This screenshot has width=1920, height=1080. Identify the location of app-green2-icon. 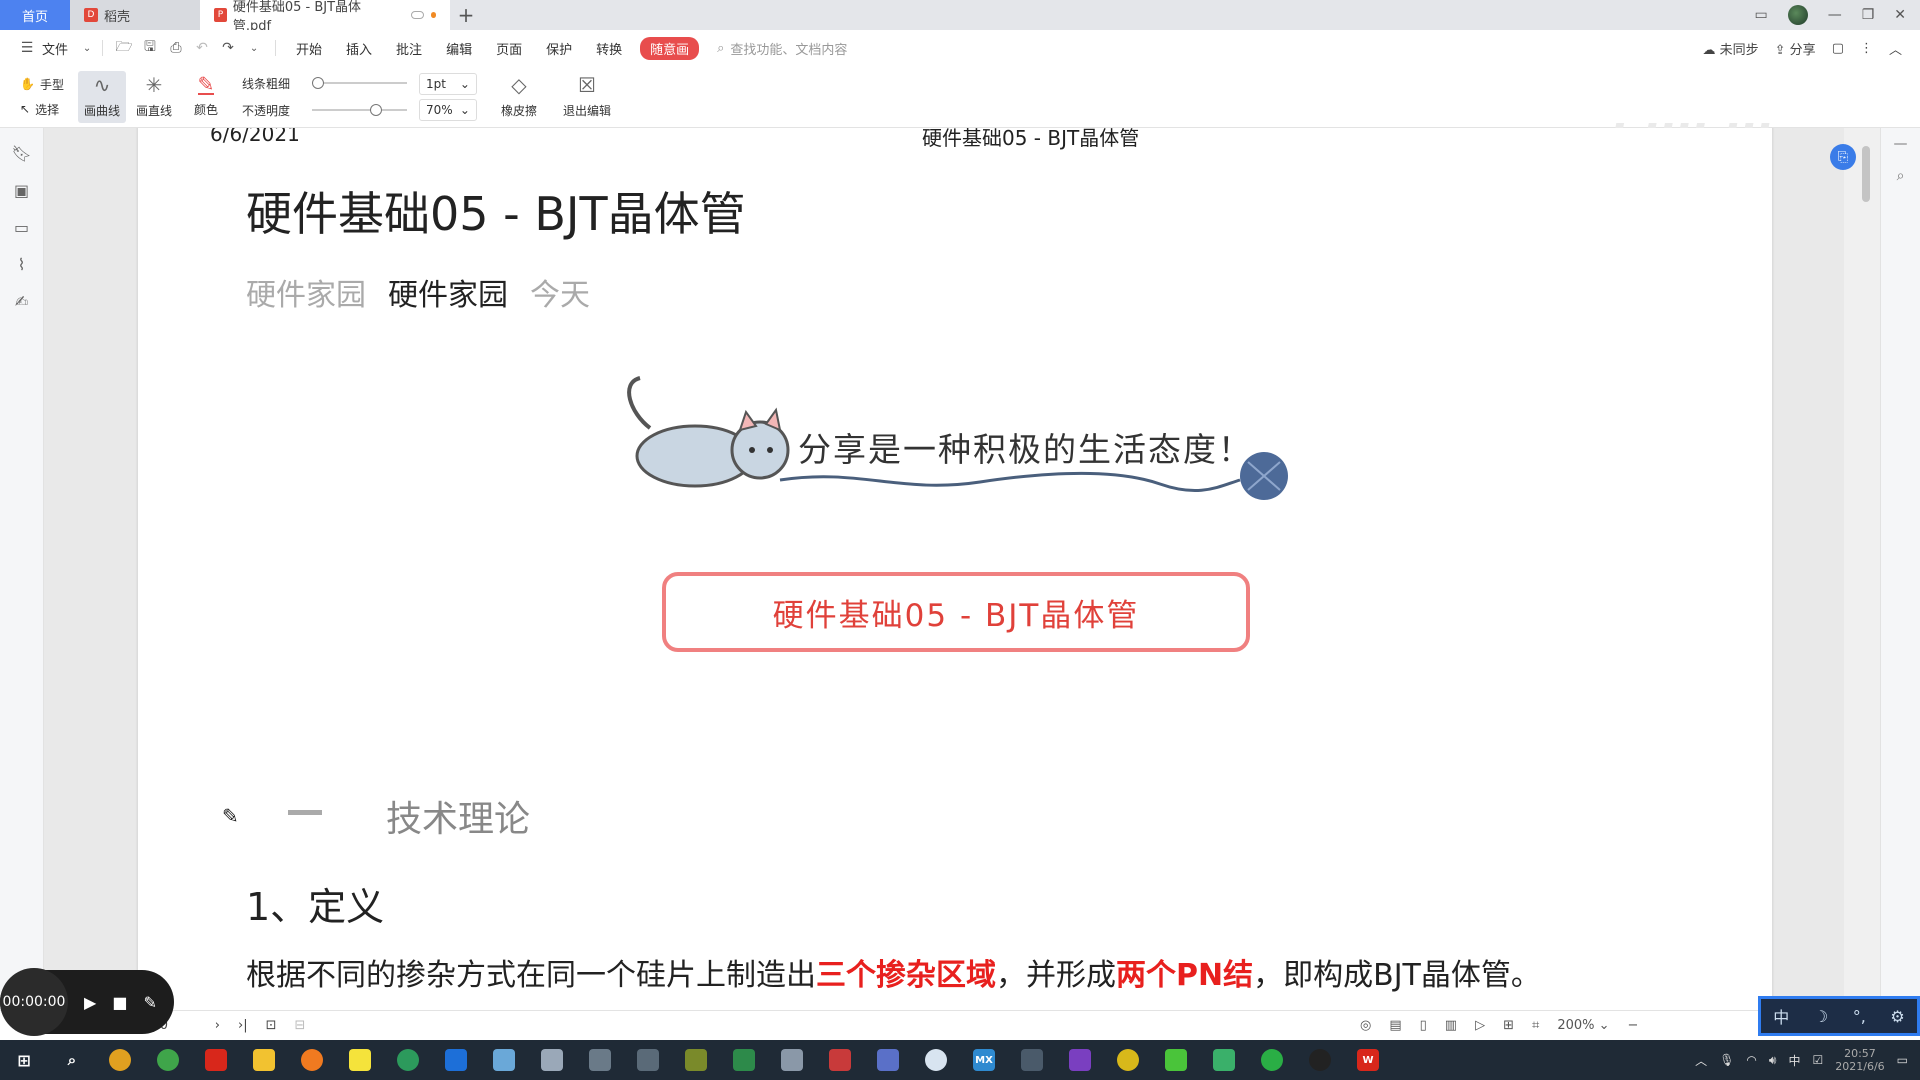
(744, 1060).